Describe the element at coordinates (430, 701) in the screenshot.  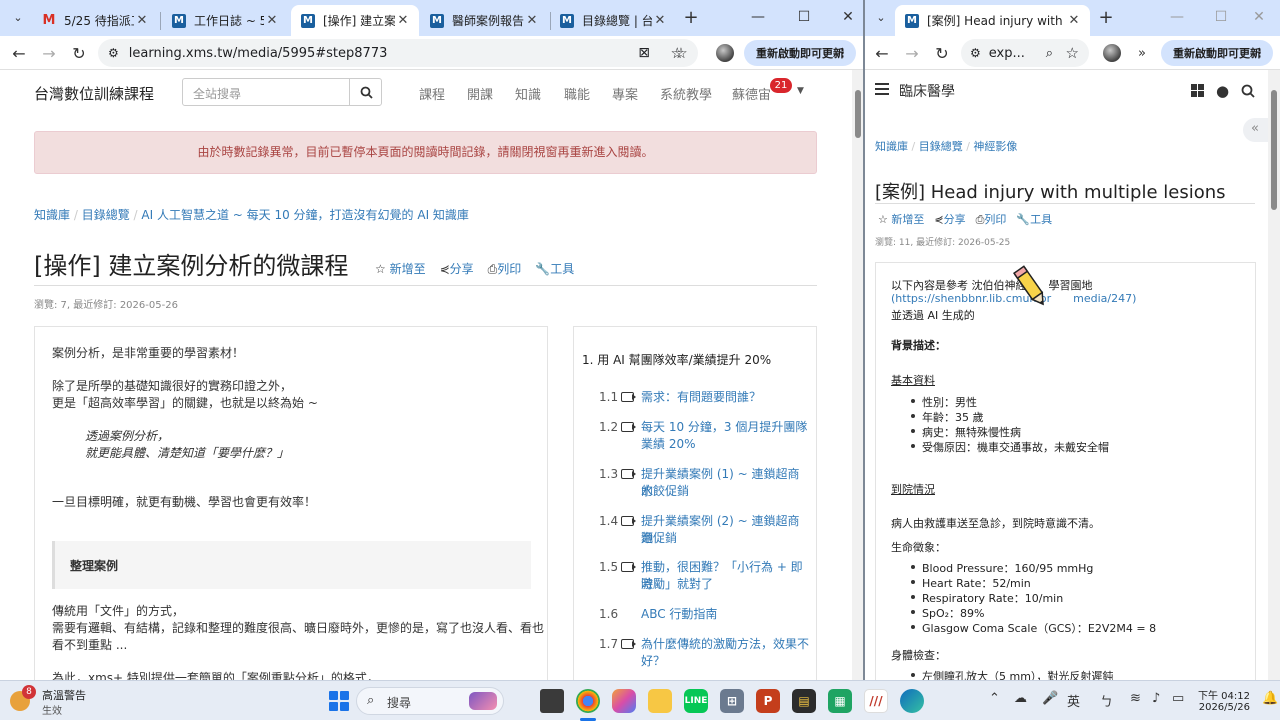
I see `taskbar-search: ⌕ 搜尋` at that location.